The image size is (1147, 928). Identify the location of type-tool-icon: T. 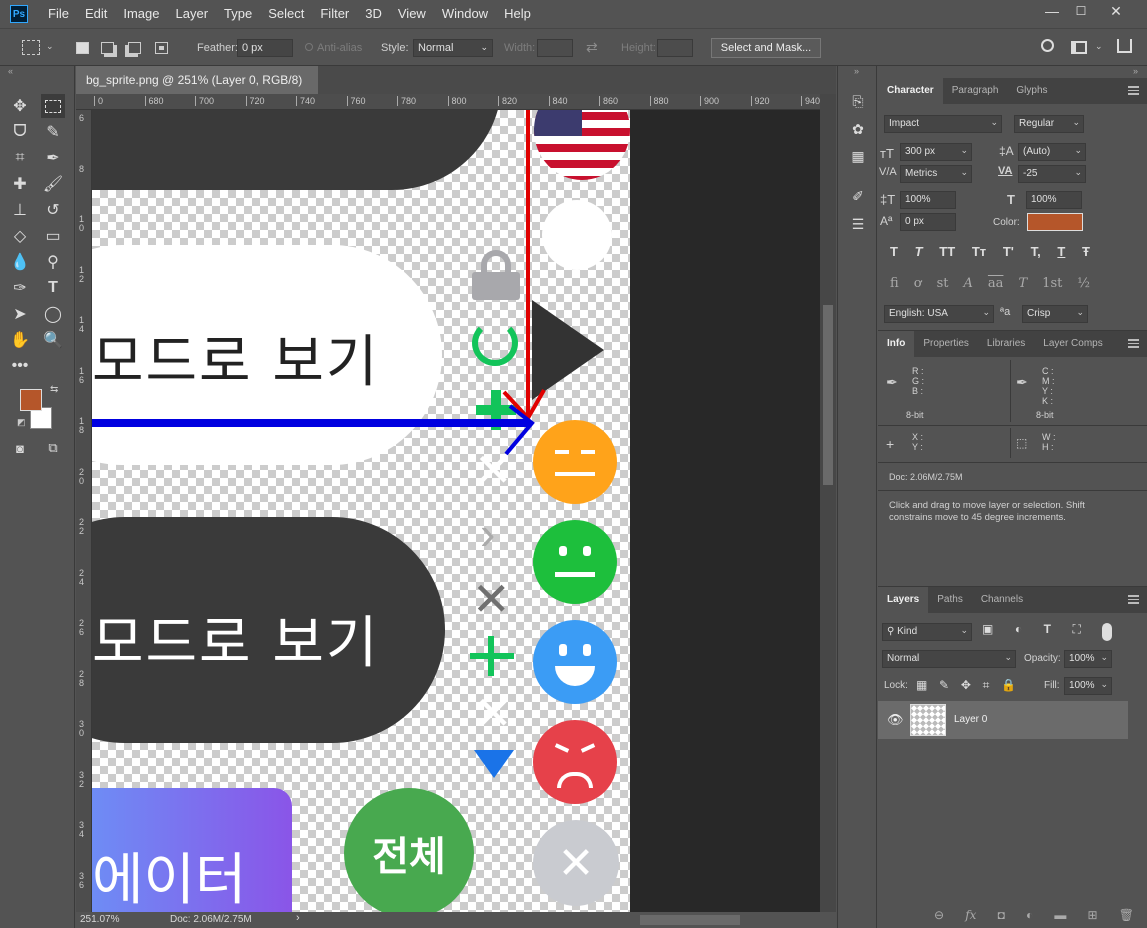
(53, 288).